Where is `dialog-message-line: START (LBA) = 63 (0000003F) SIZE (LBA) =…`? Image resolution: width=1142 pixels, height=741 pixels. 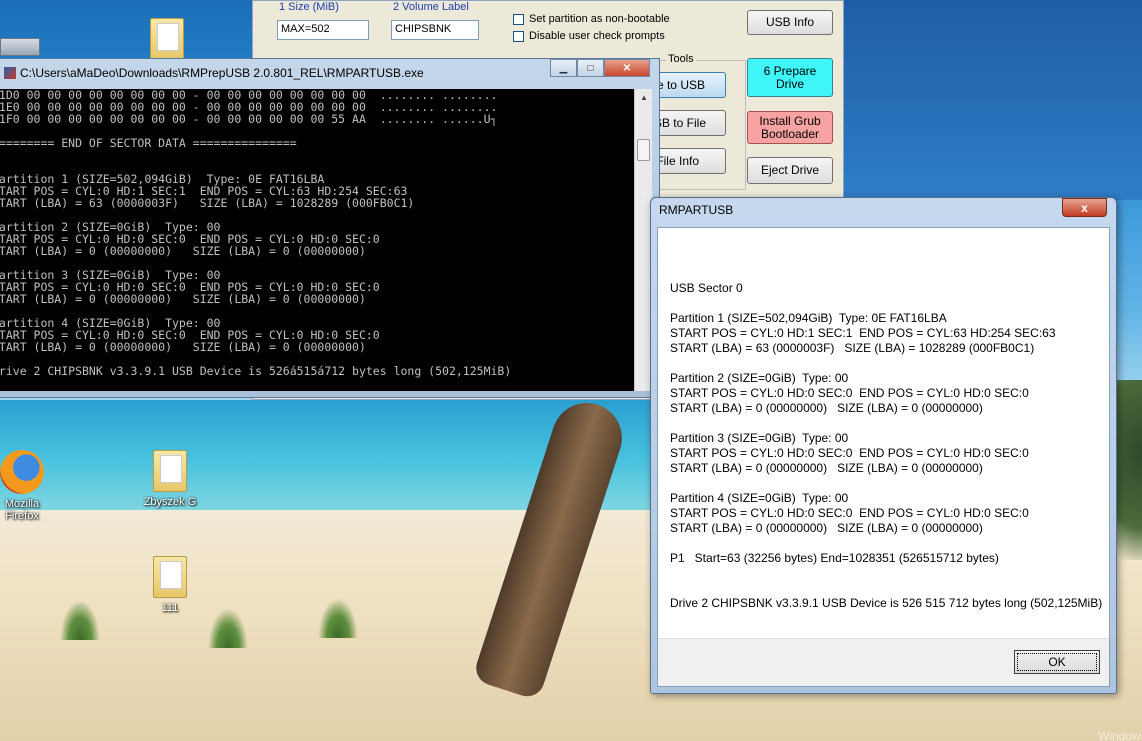 dialog-message-line: START (LBA) = 63 (0000003F) SIZE (LBA) =… is located at coordinates (852, 348).